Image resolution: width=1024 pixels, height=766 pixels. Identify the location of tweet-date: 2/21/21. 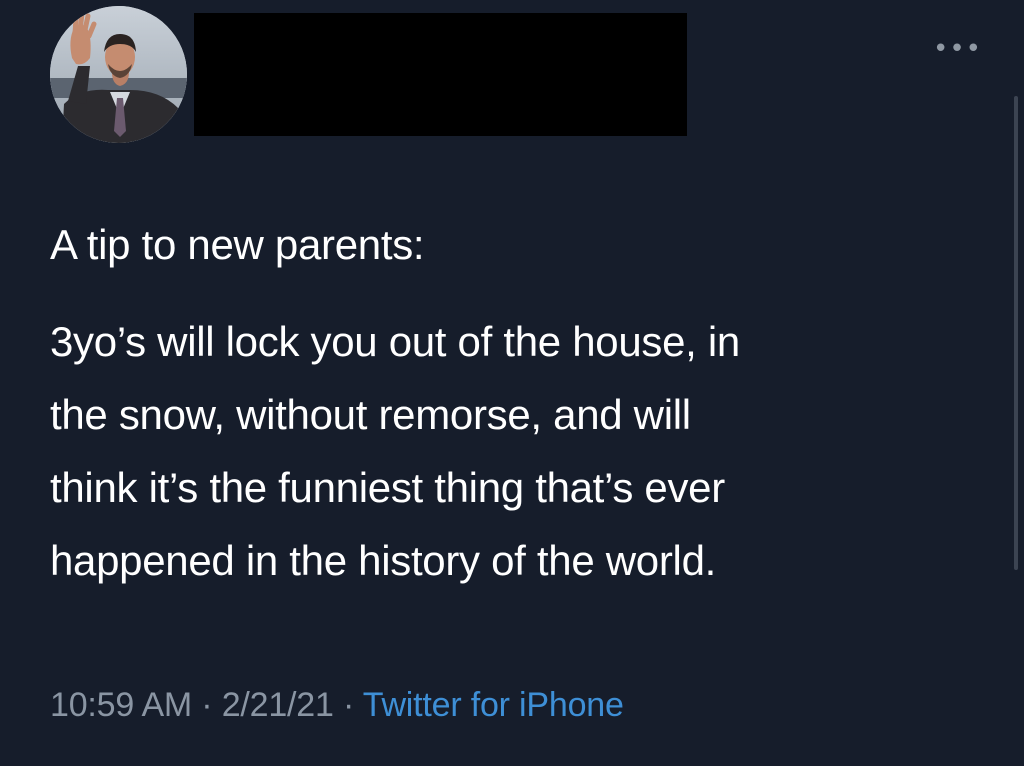
(278, 705).